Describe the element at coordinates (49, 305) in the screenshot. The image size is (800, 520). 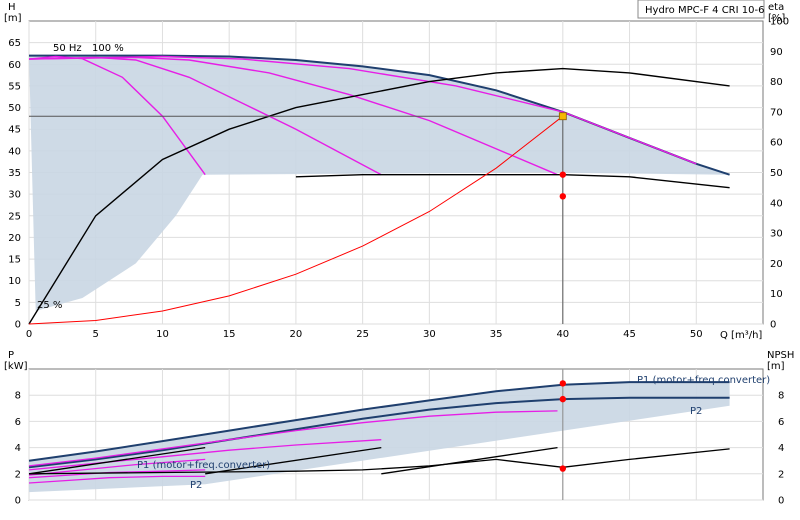
I see `annotation-25-percent: 25 %` at that location.